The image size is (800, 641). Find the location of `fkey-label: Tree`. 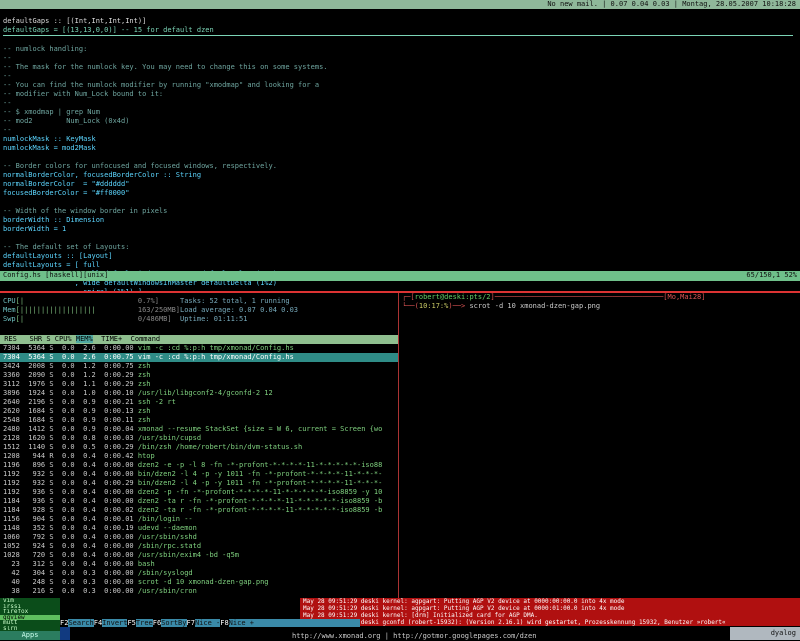

fkey-label: Tree is located at coordinates (144, 623).